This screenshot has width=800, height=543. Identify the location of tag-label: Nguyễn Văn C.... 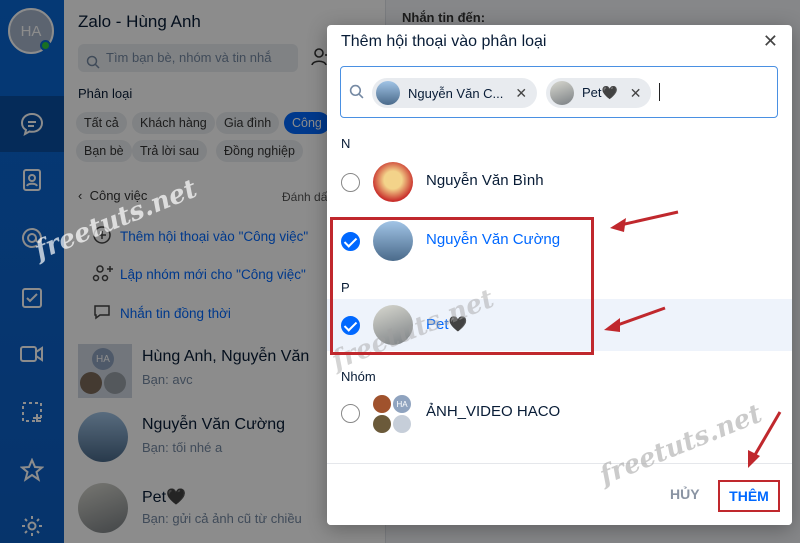
(456, 93).